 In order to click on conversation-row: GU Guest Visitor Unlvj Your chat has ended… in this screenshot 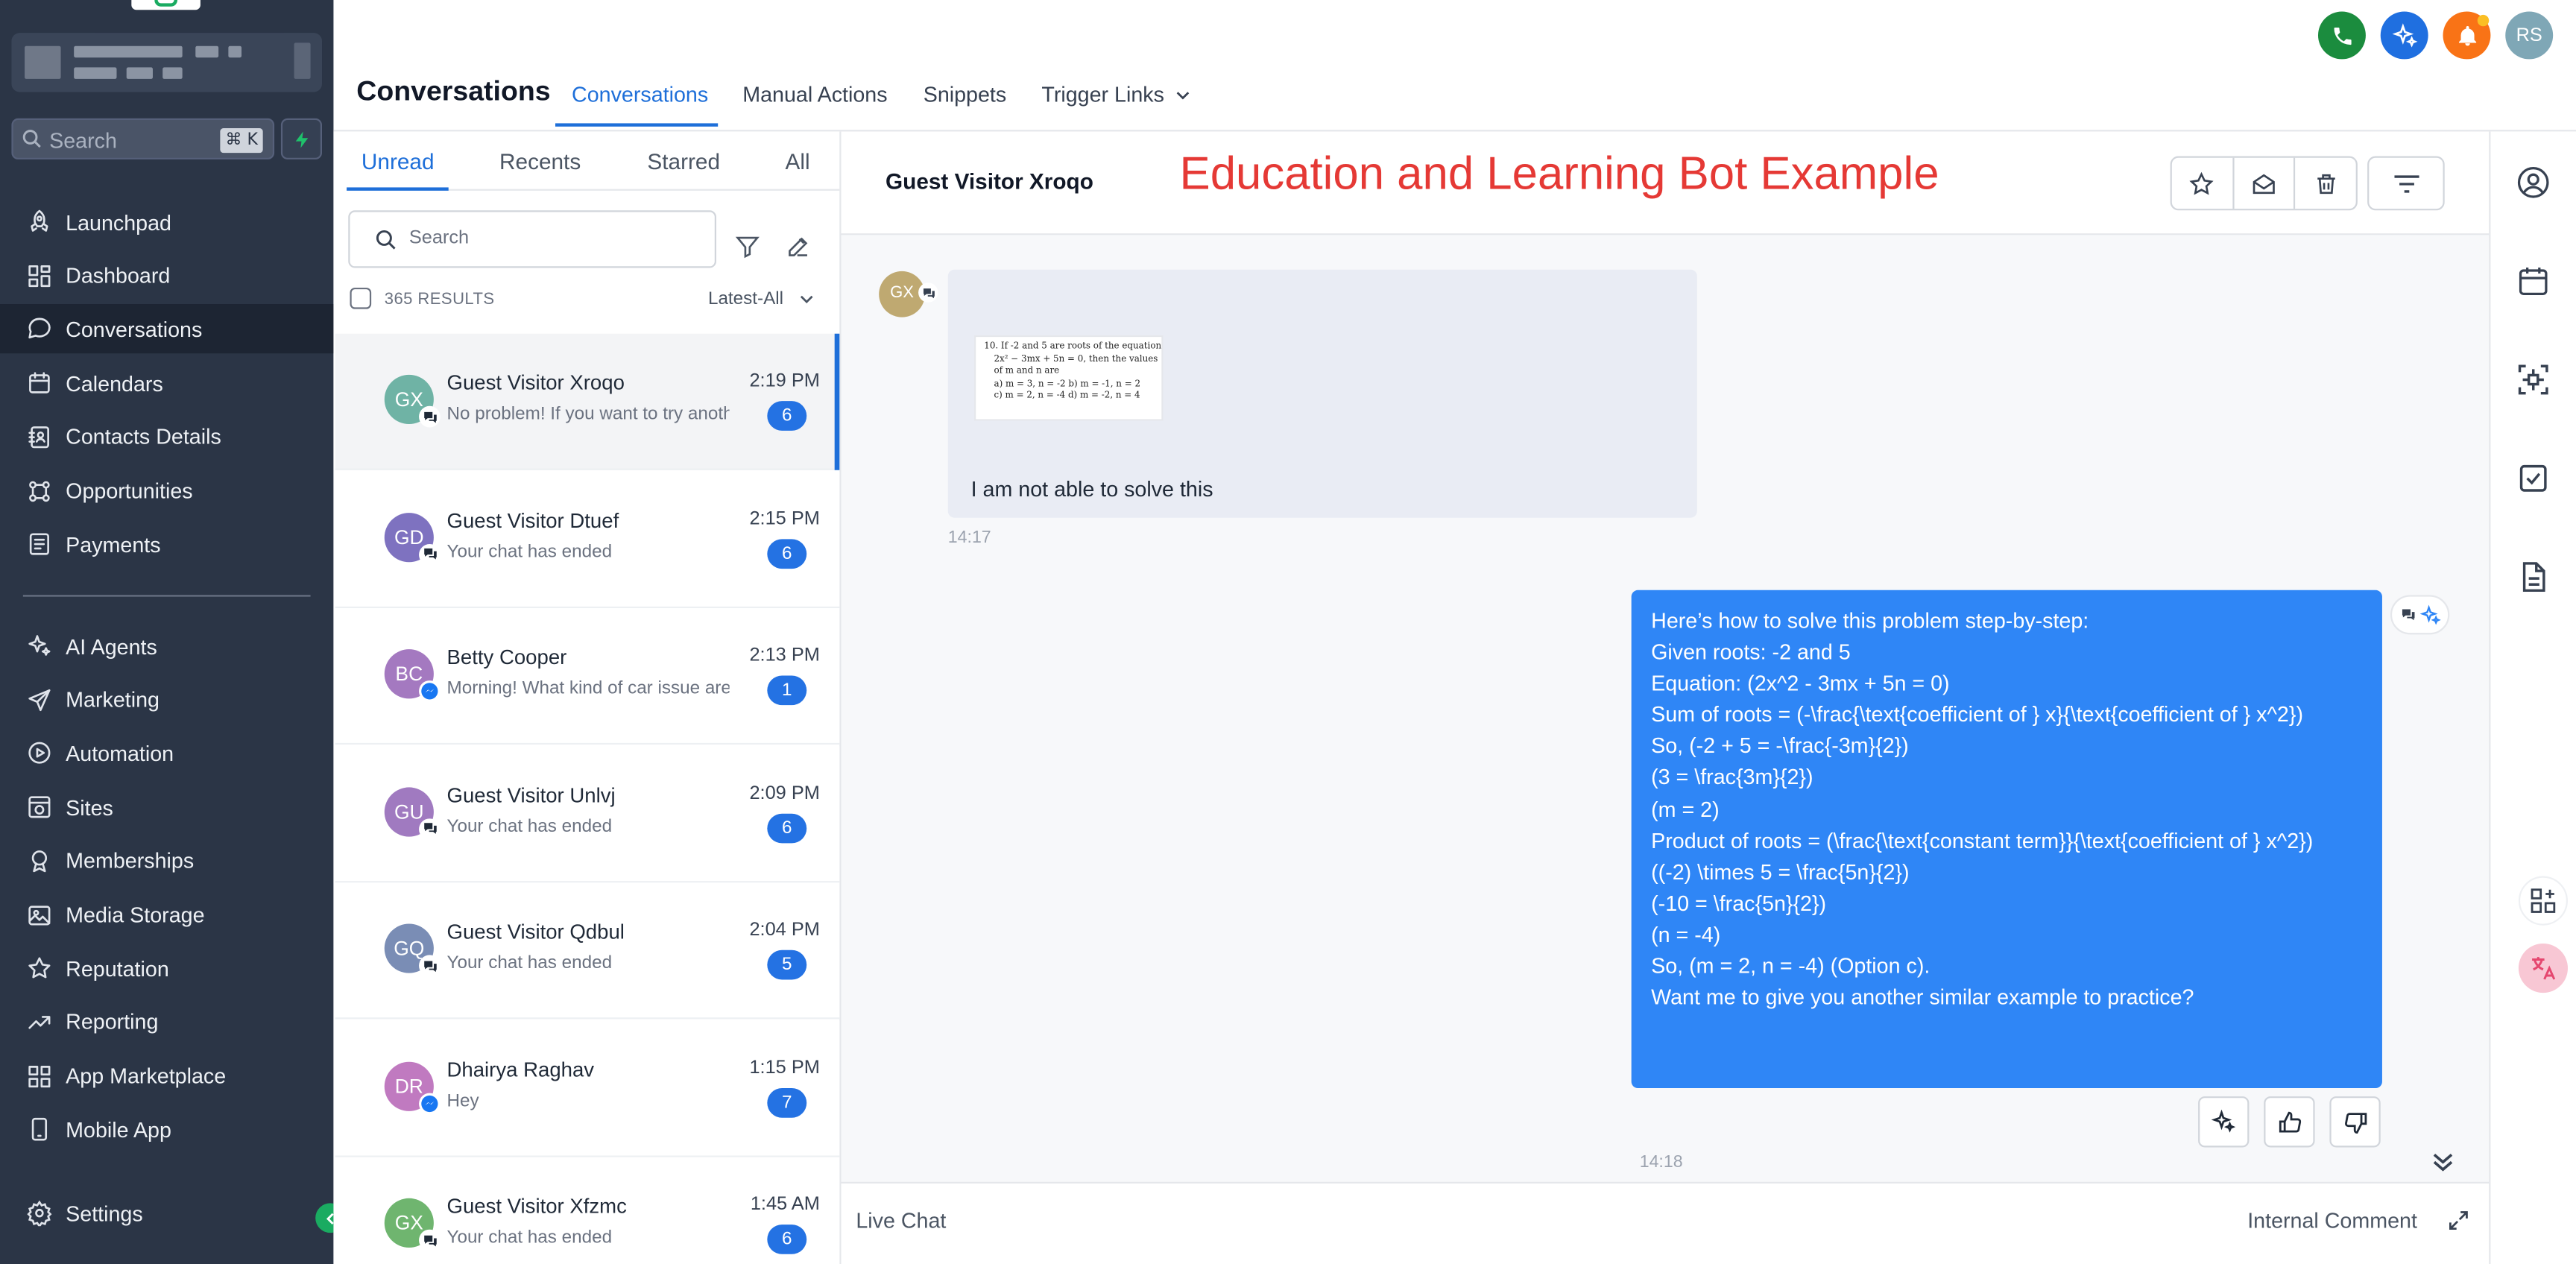, I will do `click(587, 813)`.